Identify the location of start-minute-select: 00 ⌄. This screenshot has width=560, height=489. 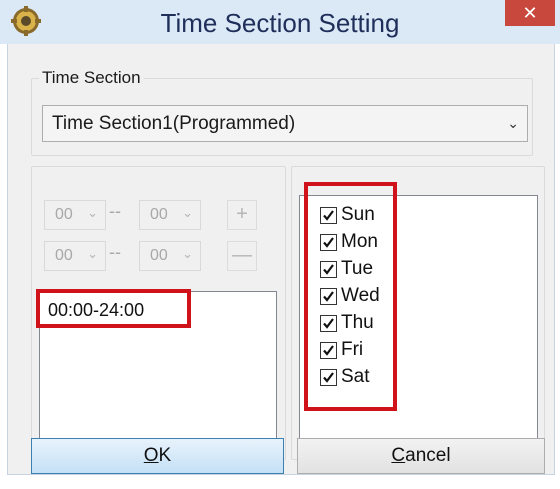
(170, 215).